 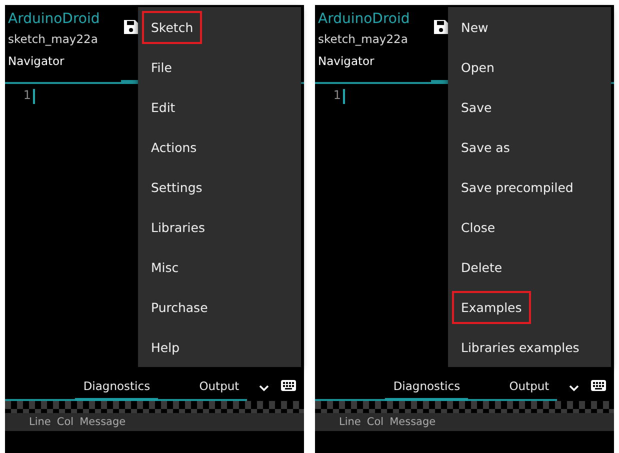 What do you see at coordinates (165, 347) in the screenshot?
I see `menu-item: Help` at bounding box center [165, 347].